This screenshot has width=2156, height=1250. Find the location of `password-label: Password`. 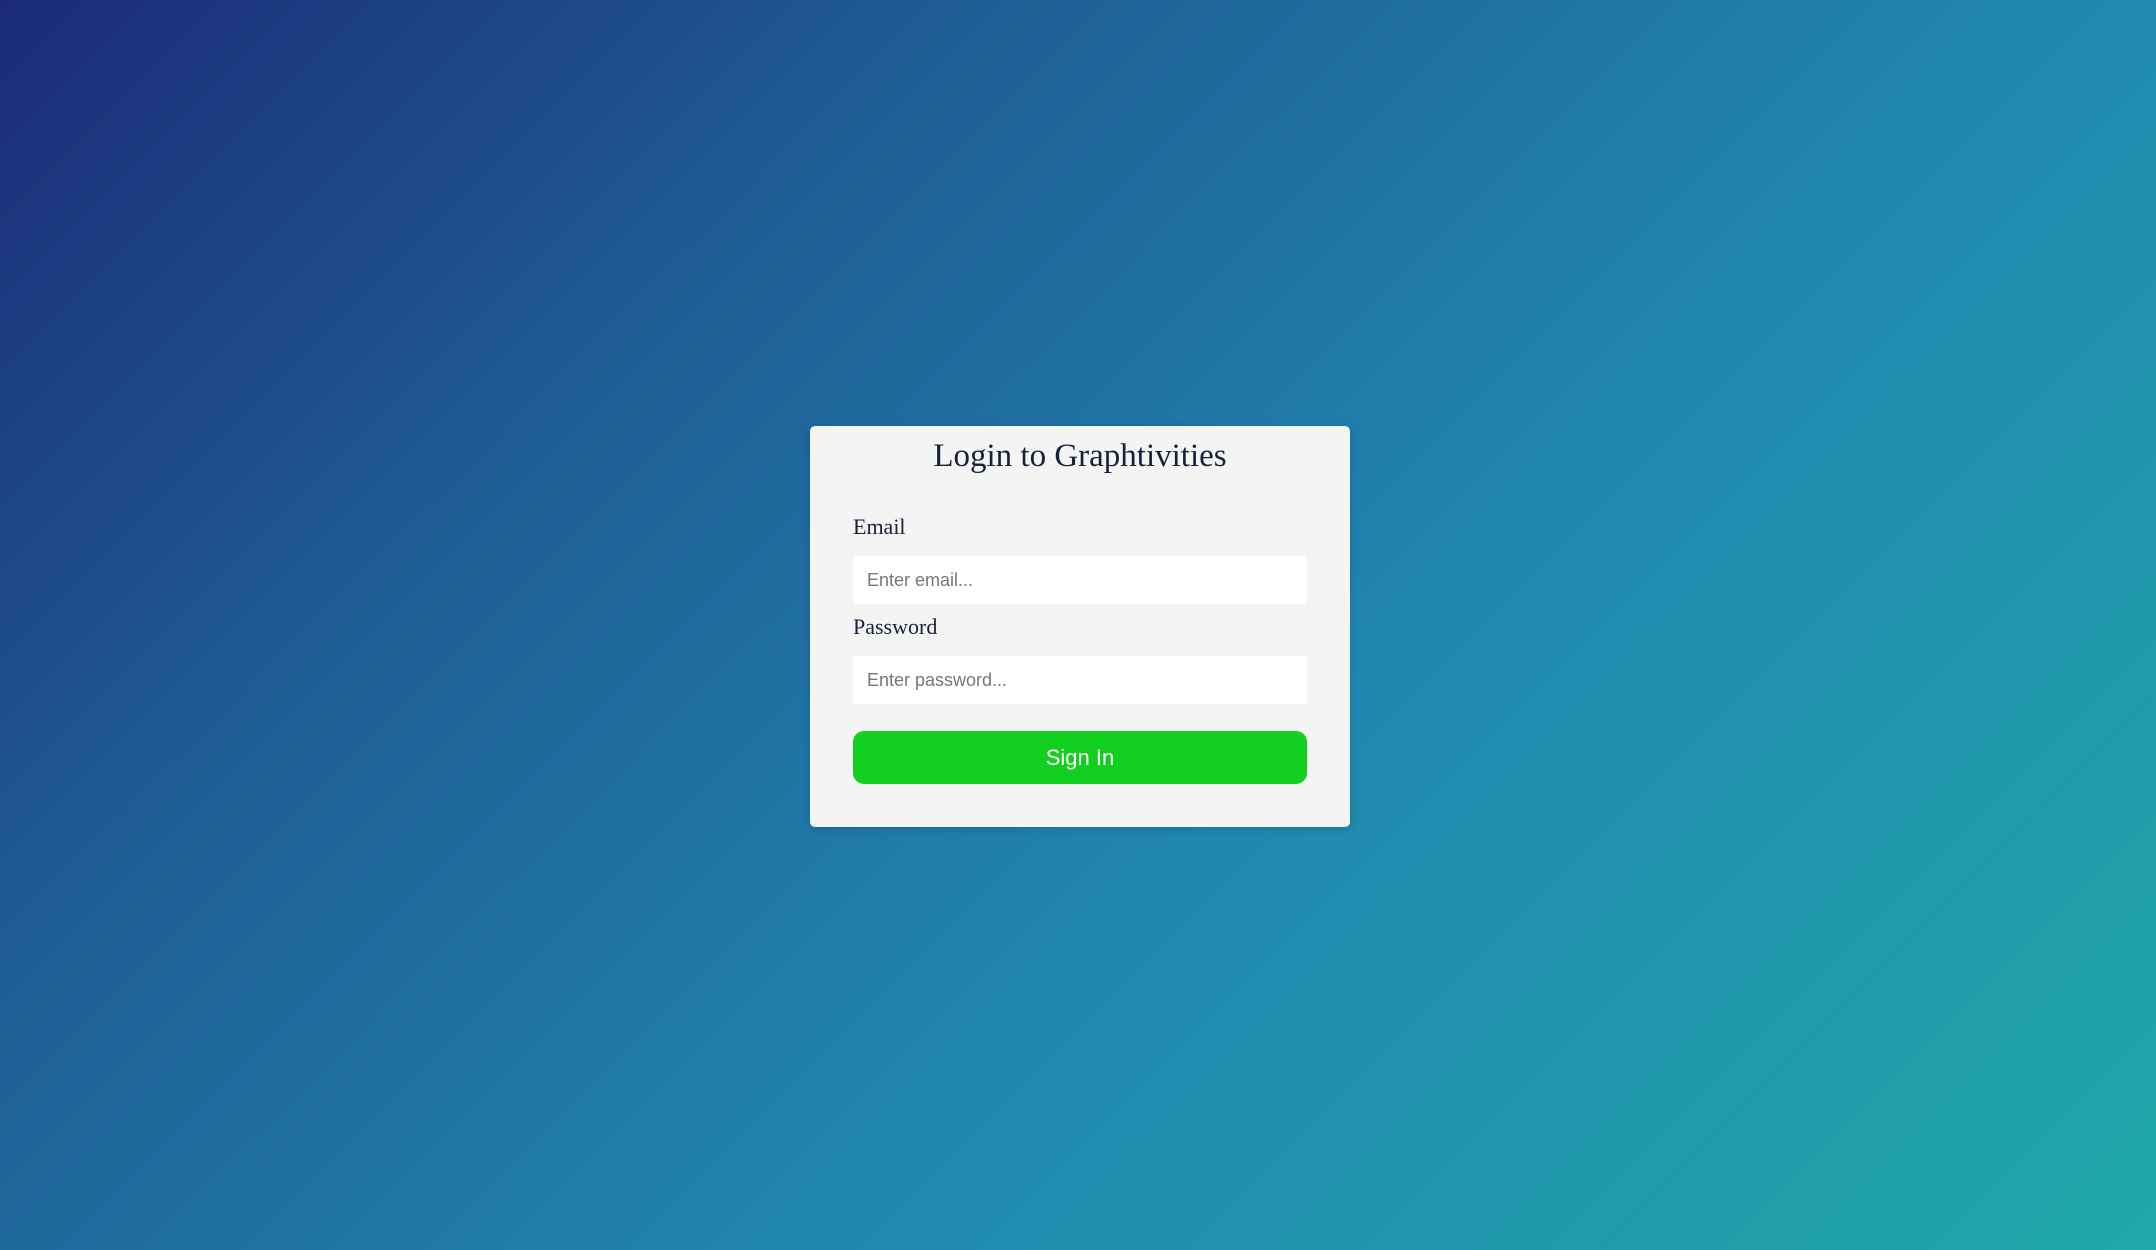

password-label: Password is located at coordinates (895, 626).